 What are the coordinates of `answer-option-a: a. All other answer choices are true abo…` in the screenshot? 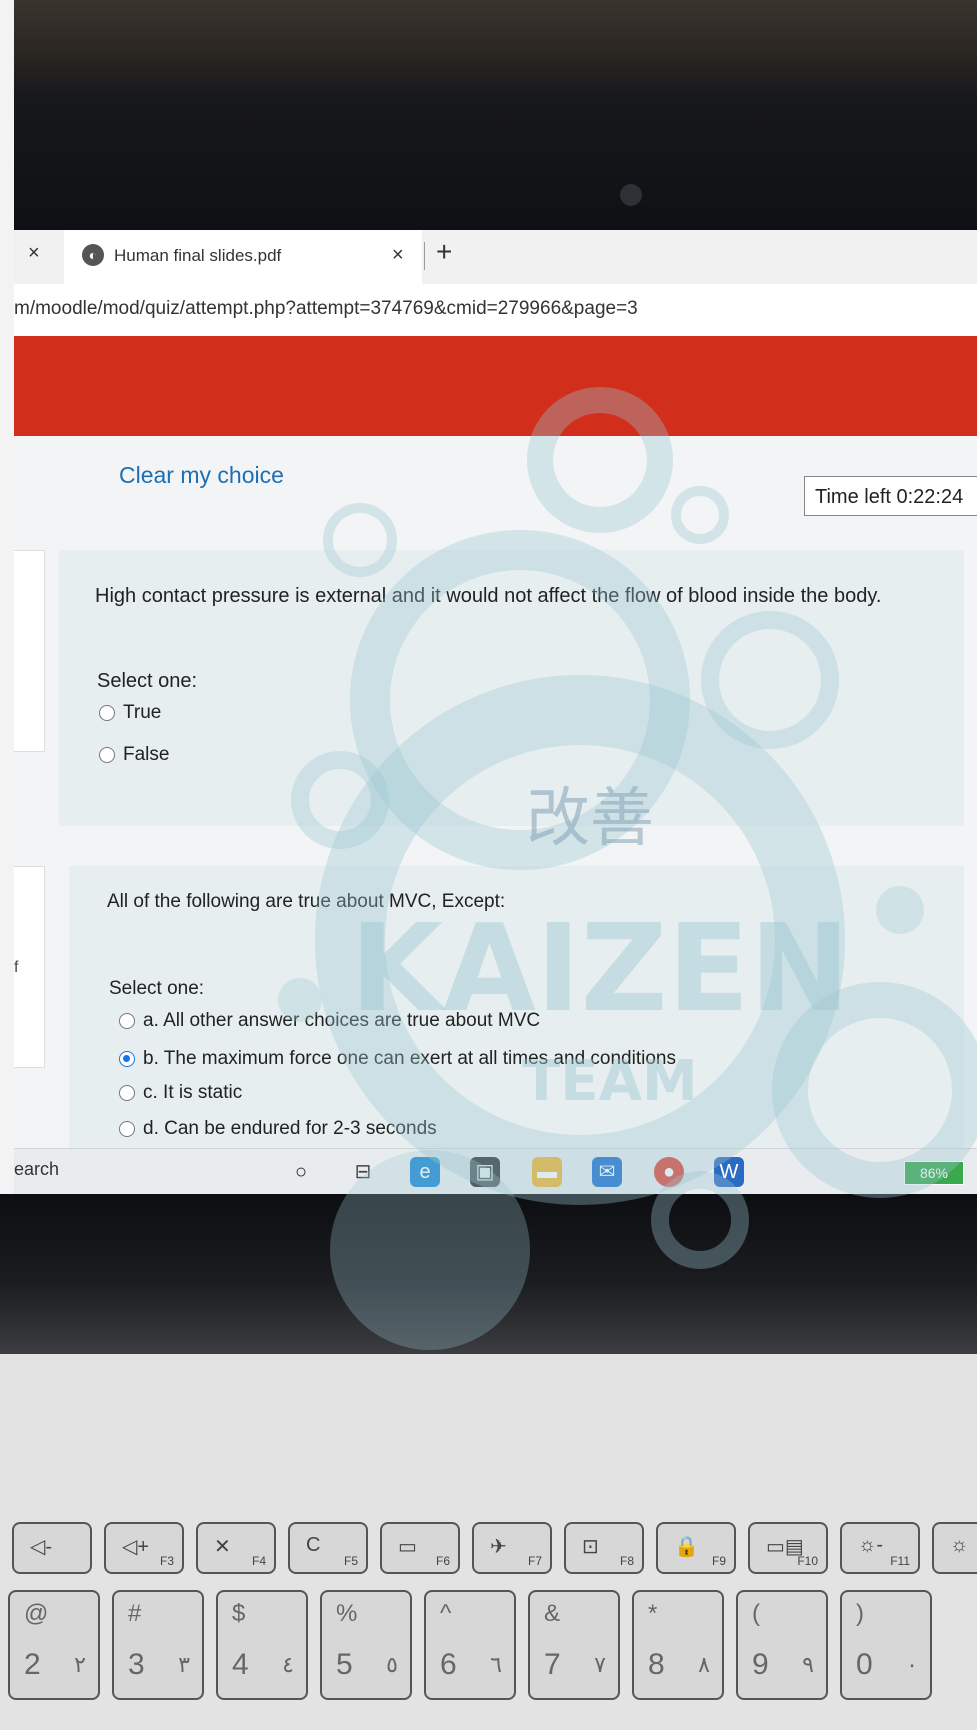 It's located at (329, 1021).